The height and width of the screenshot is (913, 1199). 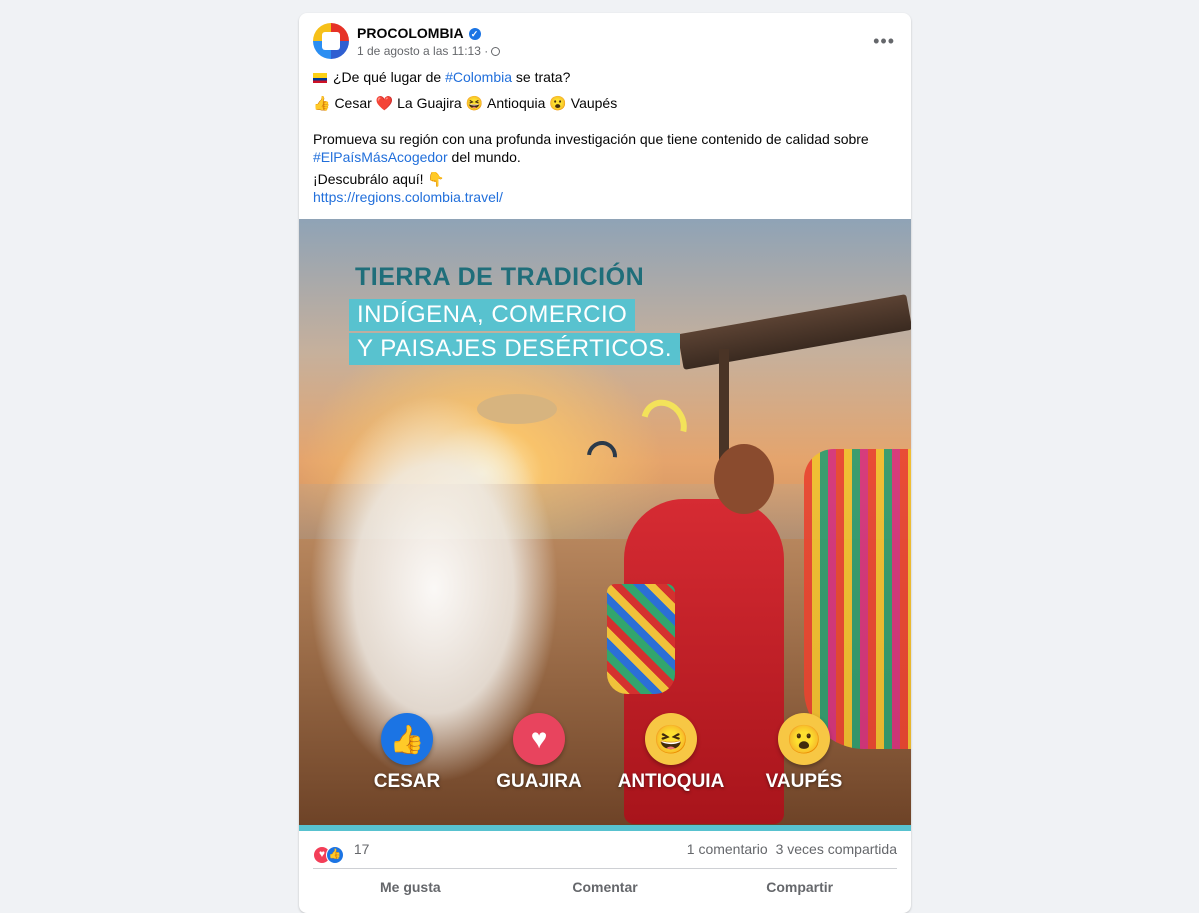 I want to click on option-cesar: Cesar, so click(x=353, y=103).